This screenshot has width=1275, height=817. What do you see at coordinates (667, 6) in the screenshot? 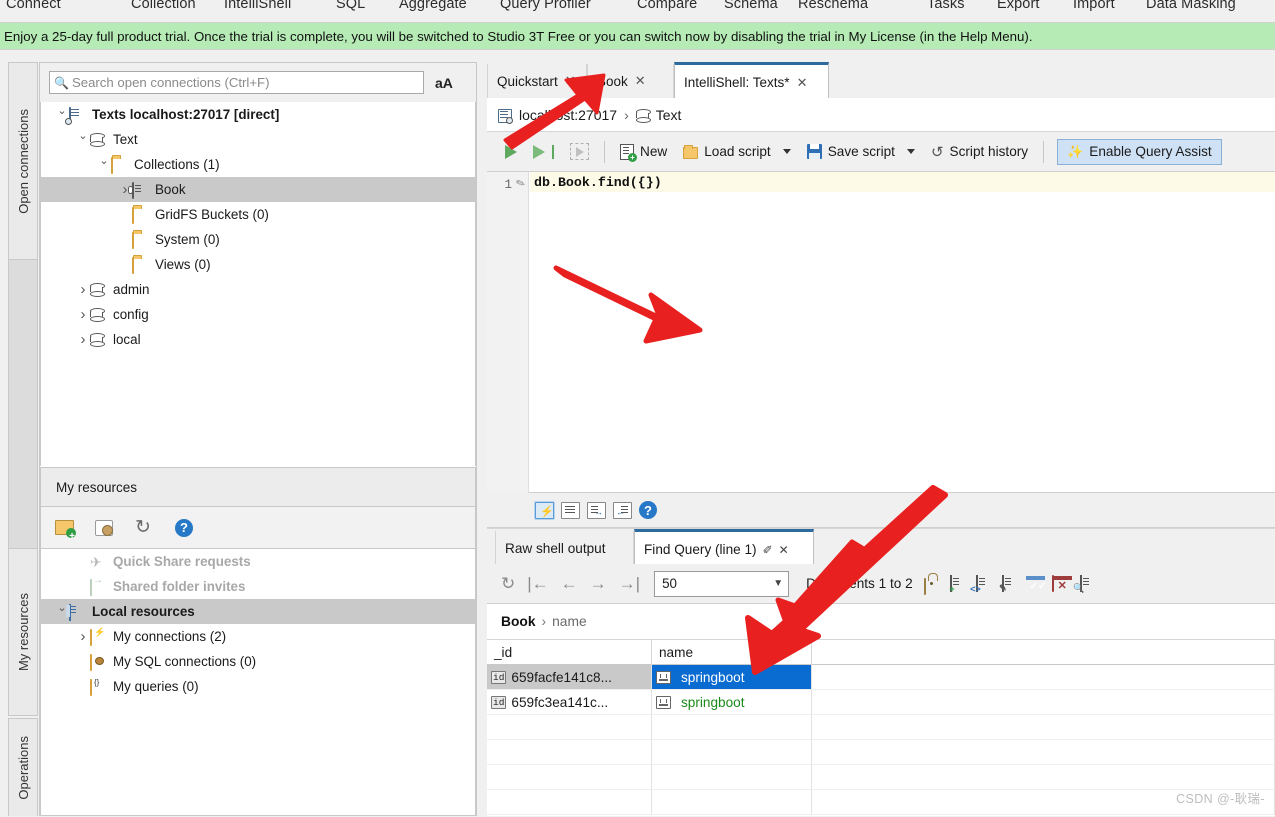
I see `ribbon-item-compare: Compare` at bounding box center [667, 6].